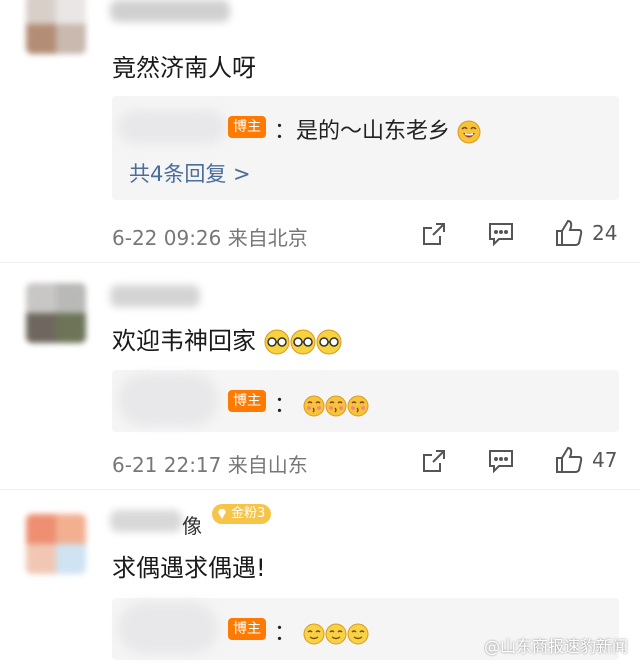  I want to click on comment-text: 求偶遇求偶遇!, so click(189, 568).